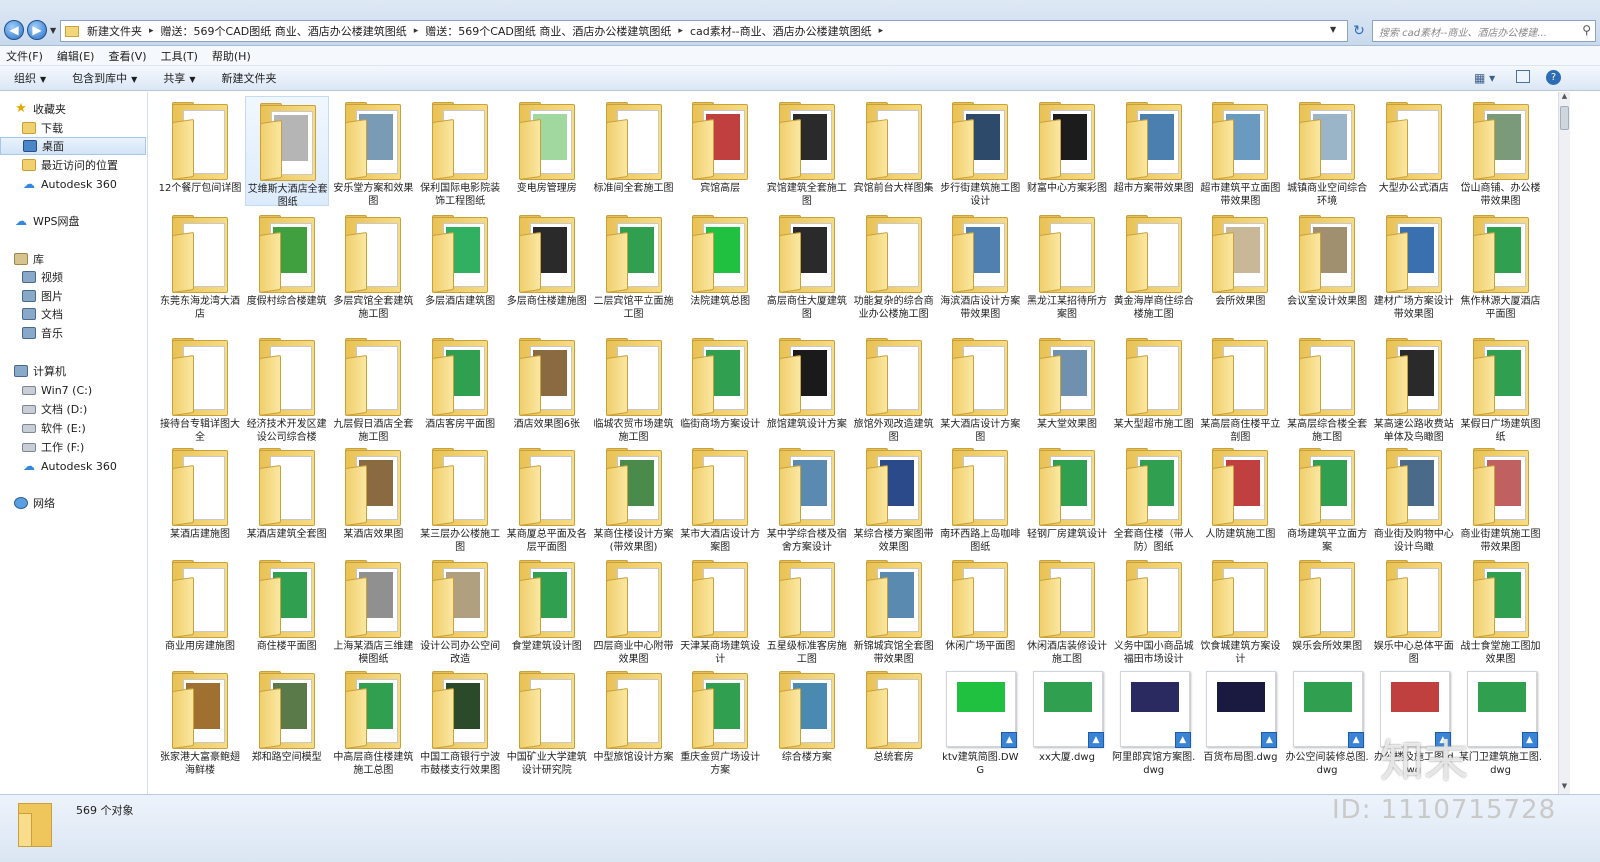 Image resolution: width=1600 pixels, height=862 pixels. I want to click on folder-item: 某大堂效果图, so click(1067, 387).